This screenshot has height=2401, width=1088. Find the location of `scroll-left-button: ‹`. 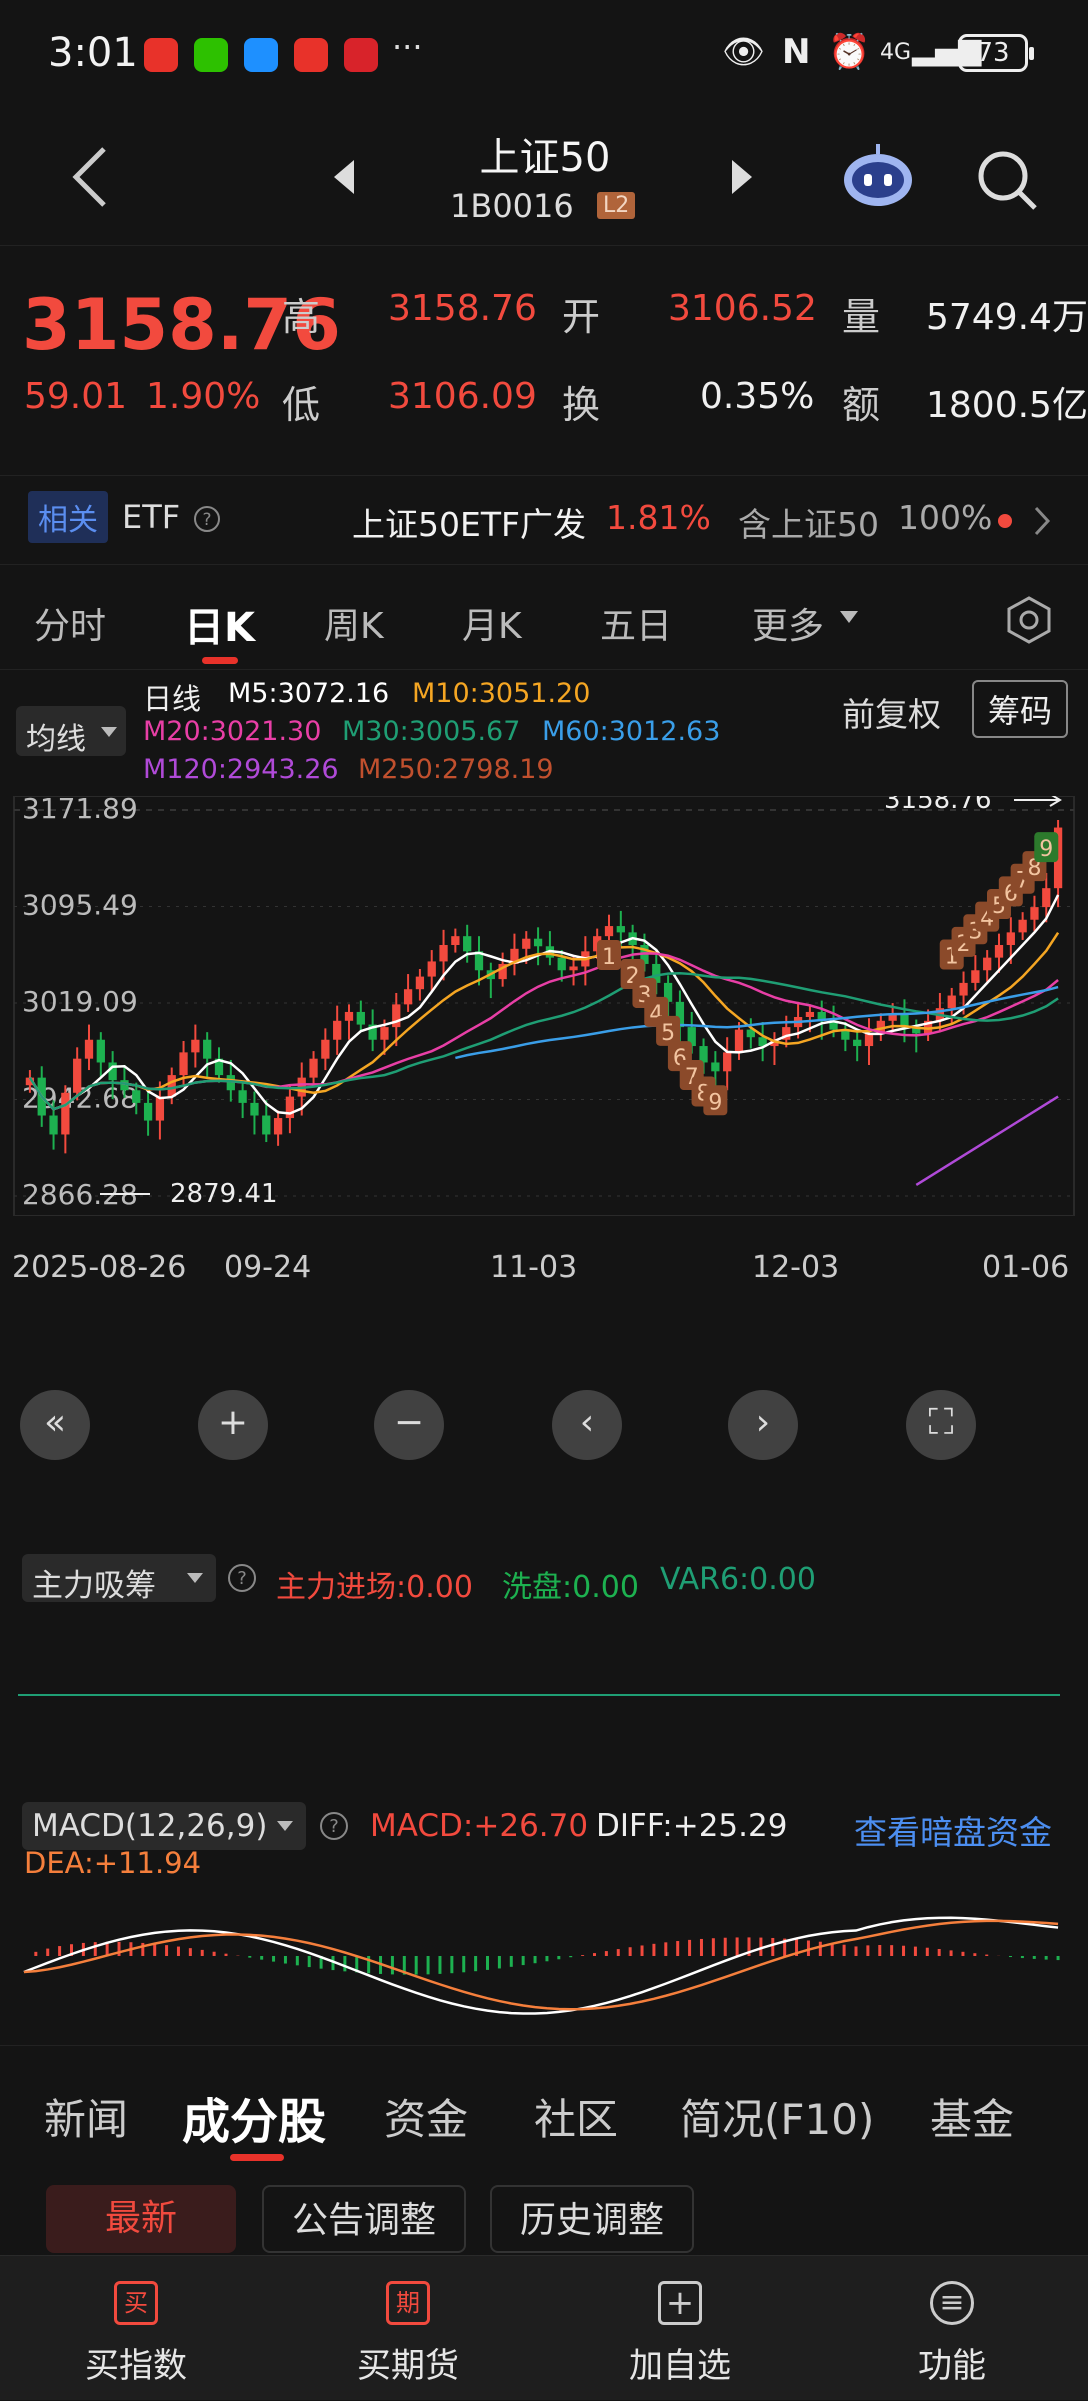

scroll-left-button: ‹ is located at coordinates (587, 1425).